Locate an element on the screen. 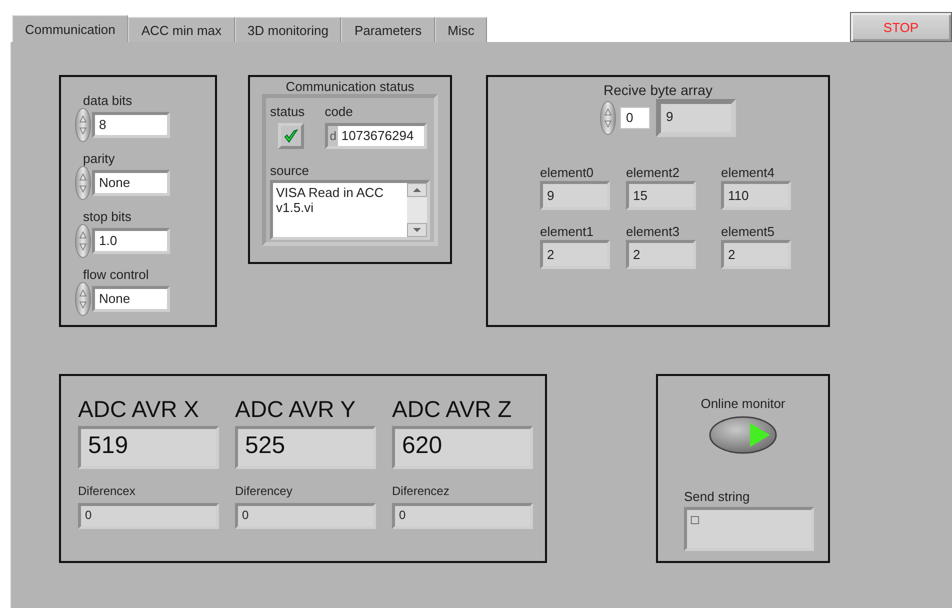  adc-value-display: 620 is located at coordinates (462, 447).